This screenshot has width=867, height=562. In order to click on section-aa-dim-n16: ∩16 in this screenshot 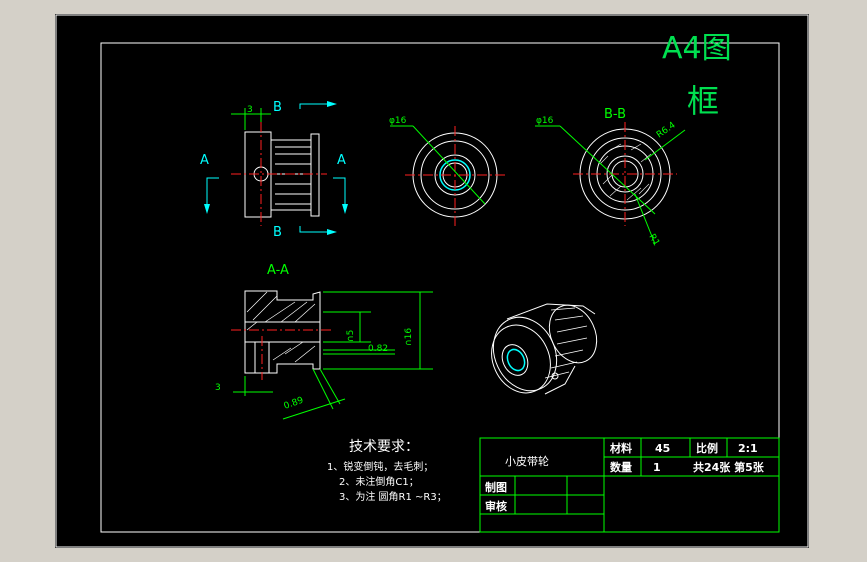, I will do `click(409, 337)`.